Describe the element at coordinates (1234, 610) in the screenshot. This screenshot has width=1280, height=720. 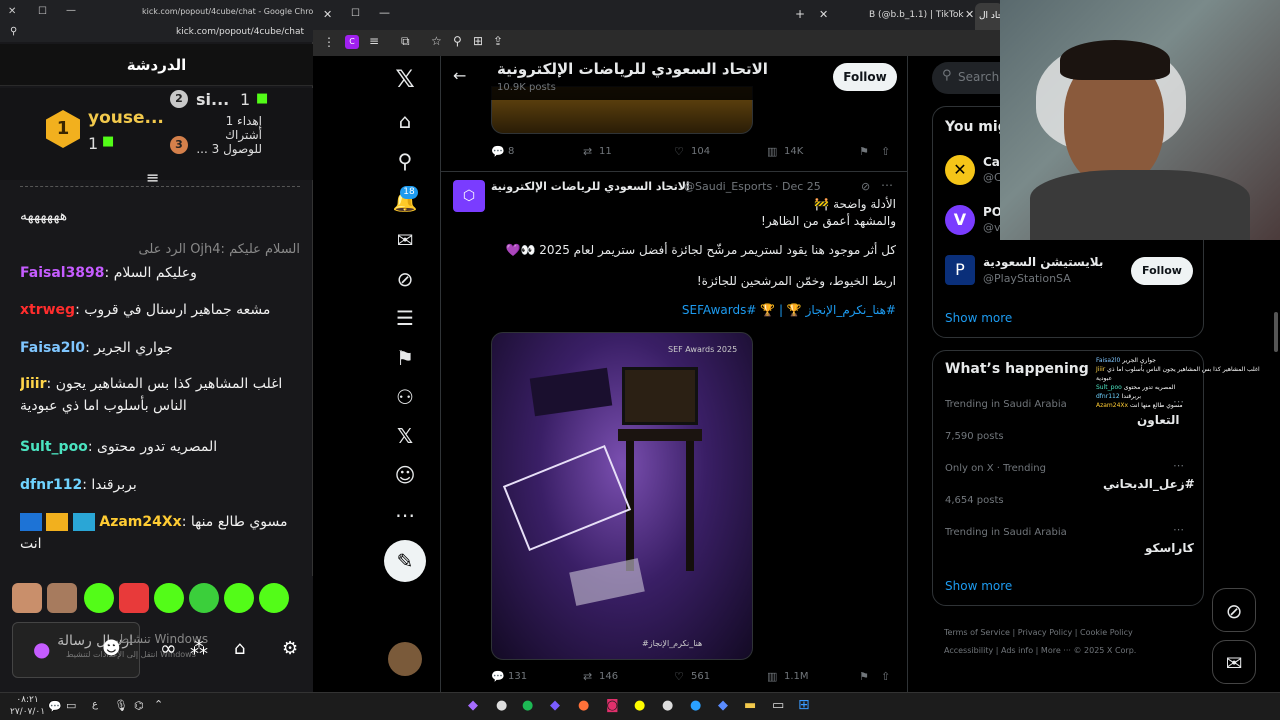
I see `grok-button: ⊘` at that location.